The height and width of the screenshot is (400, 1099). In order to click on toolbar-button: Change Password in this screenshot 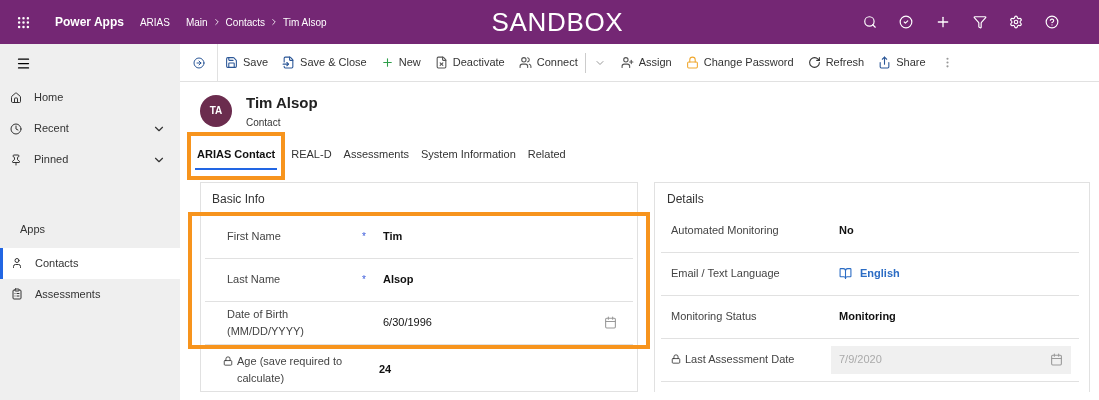, I will do `click(739, 62)`.